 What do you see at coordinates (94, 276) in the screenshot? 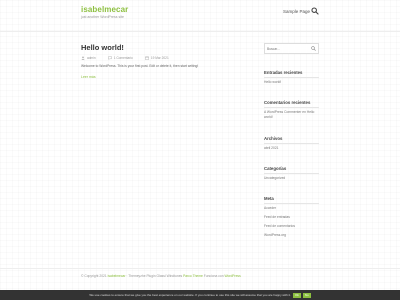
I see `footer-copyright: © Copyright 2021` at bounding box center [94, 276].